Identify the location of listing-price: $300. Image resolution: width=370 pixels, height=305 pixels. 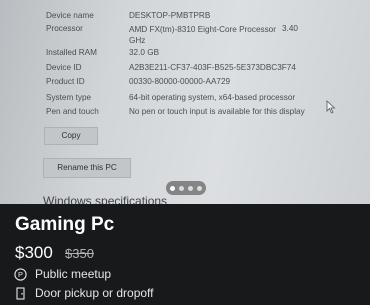
(34, 252).